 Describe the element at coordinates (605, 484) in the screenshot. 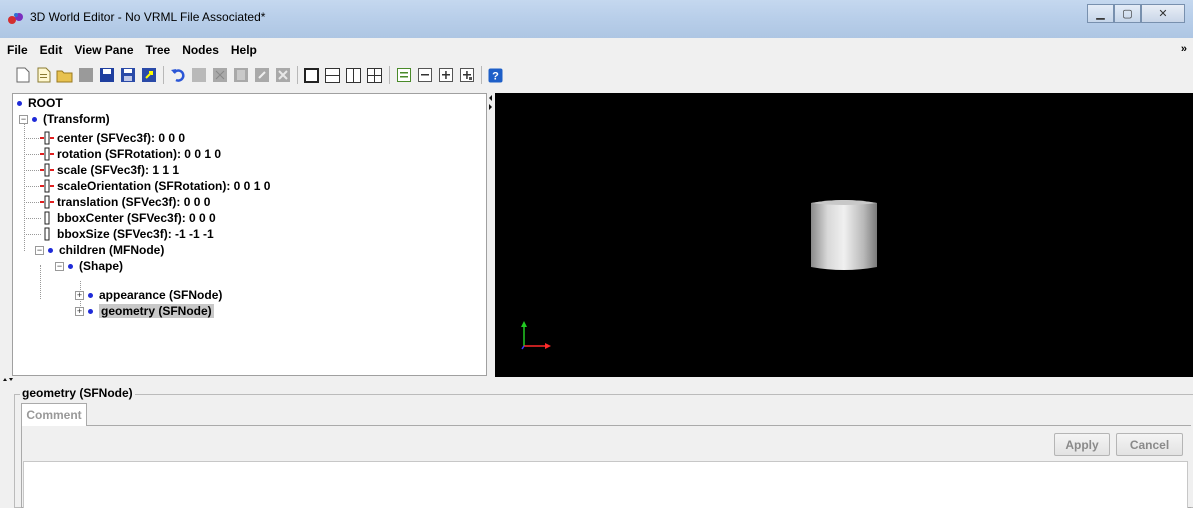

I see `comment-textarea` at that location.